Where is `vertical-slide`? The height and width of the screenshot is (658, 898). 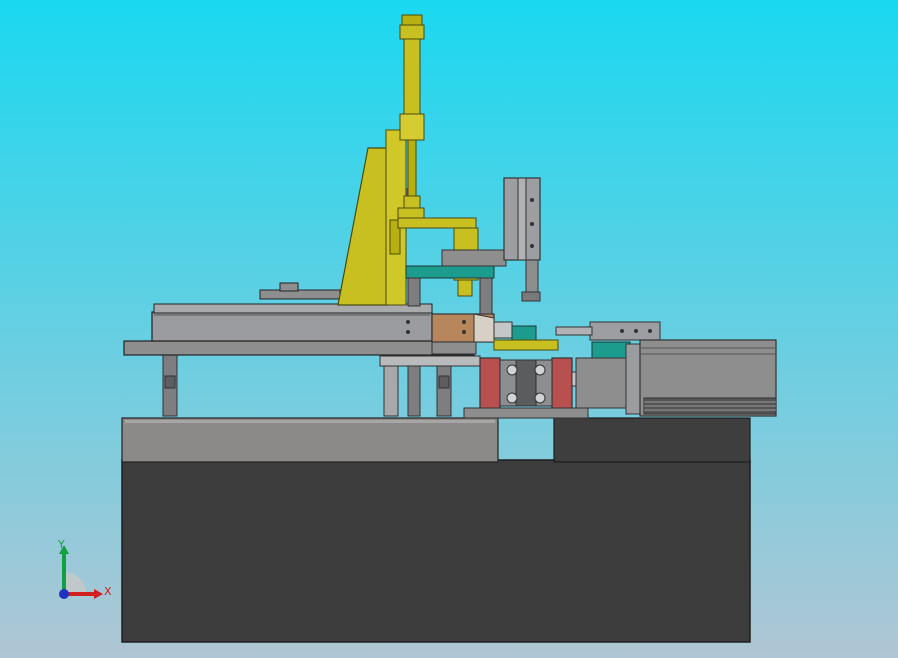 vertical-slide is located at coordinates (522, 239).